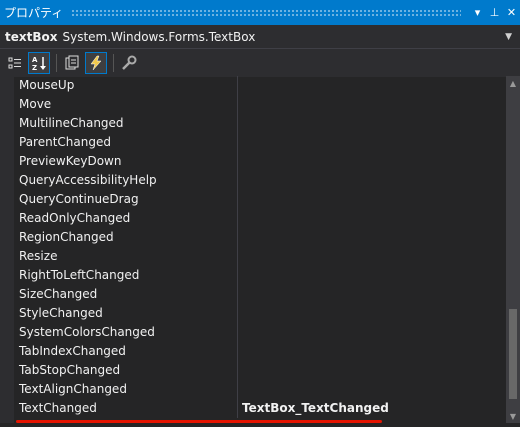 The height and width of the screenshot is (427, 520). I want to click on event-name: RegionChanged, so click(119, 237).